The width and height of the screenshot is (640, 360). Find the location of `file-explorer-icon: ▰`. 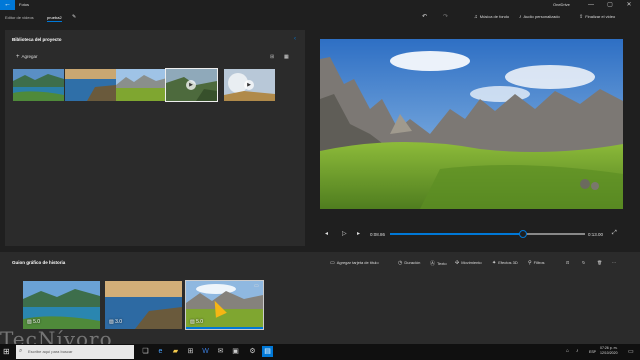

file-explorer-icon: ▰ is located at coordinates (175, 351).